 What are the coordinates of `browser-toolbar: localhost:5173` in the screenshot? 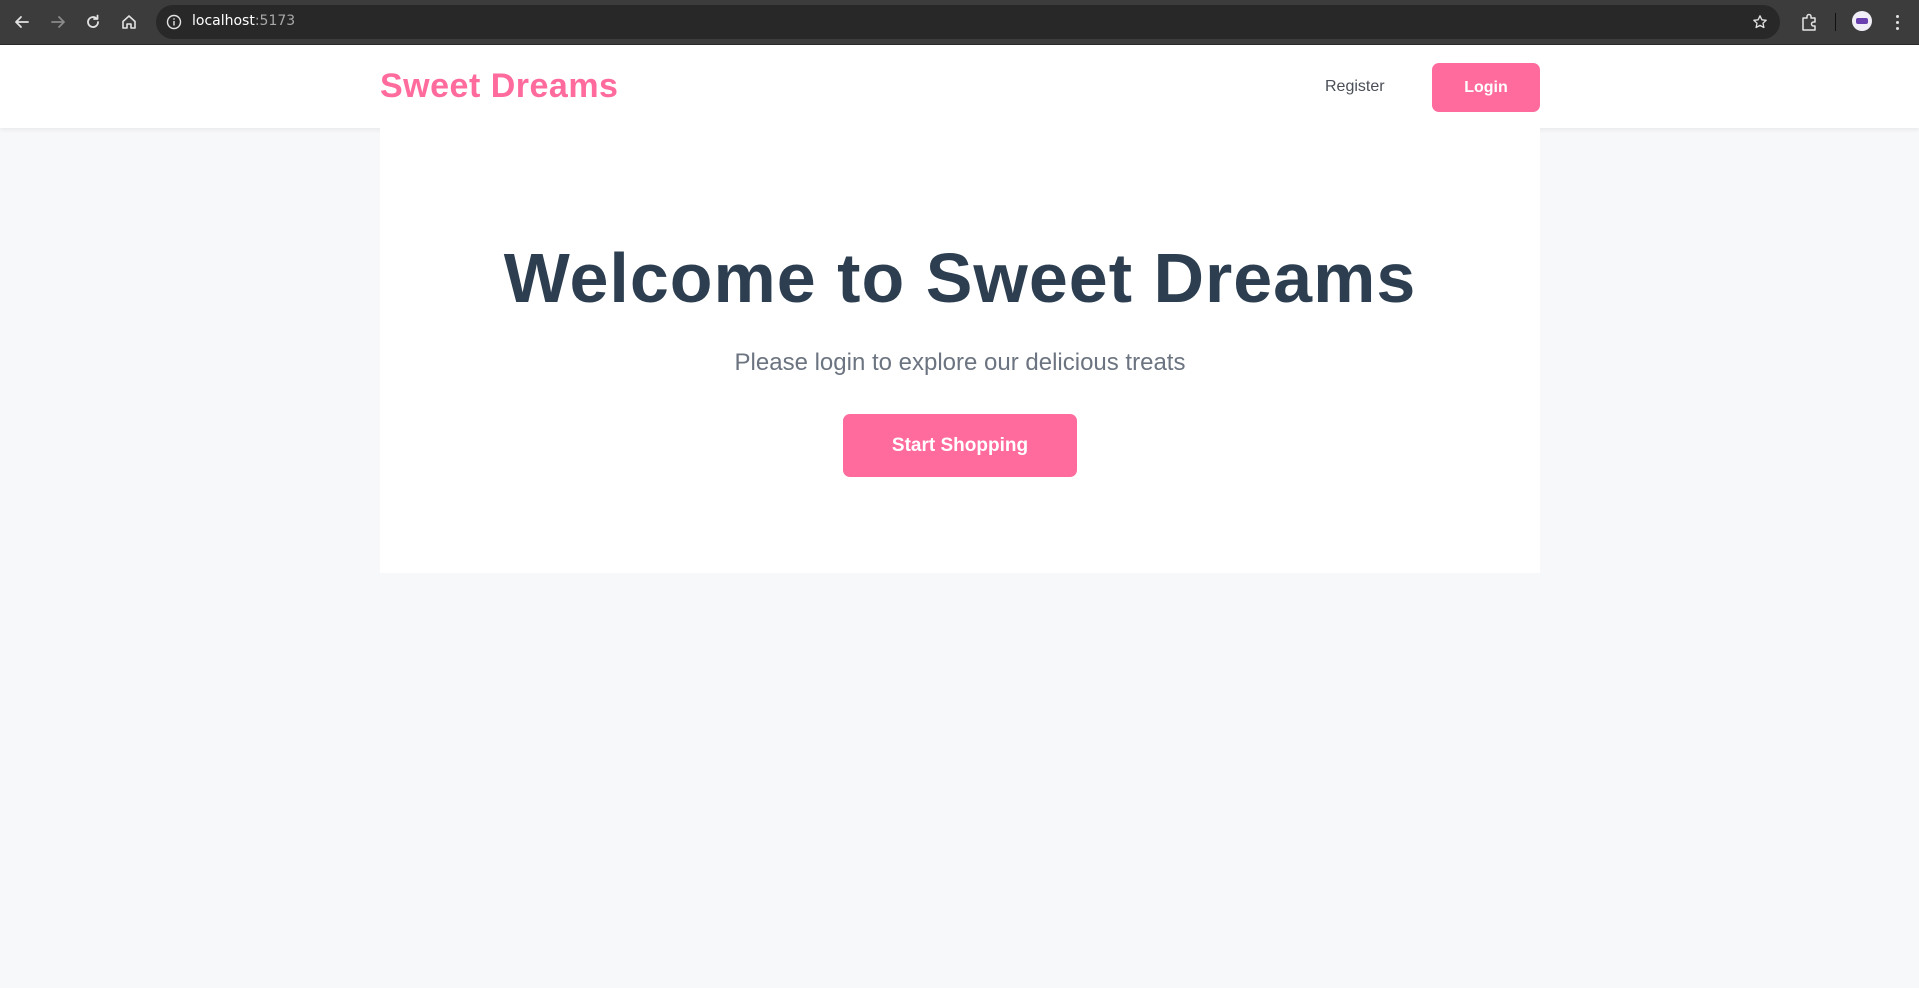 It's located at (959, 22).